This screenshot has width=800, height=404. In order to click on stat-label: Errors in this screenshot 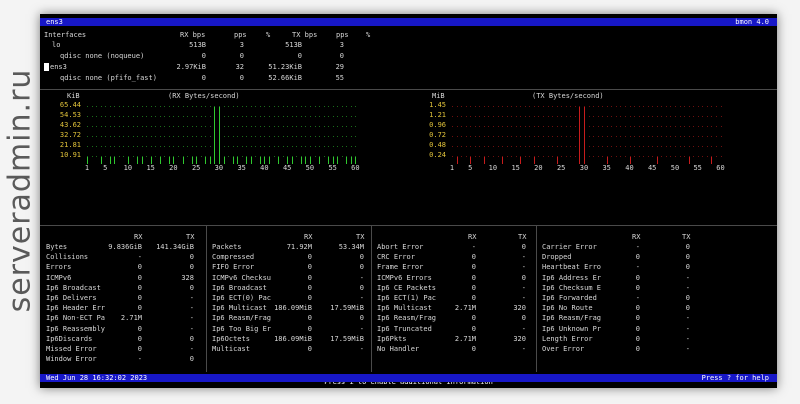, I will do `click(59, 267)`.